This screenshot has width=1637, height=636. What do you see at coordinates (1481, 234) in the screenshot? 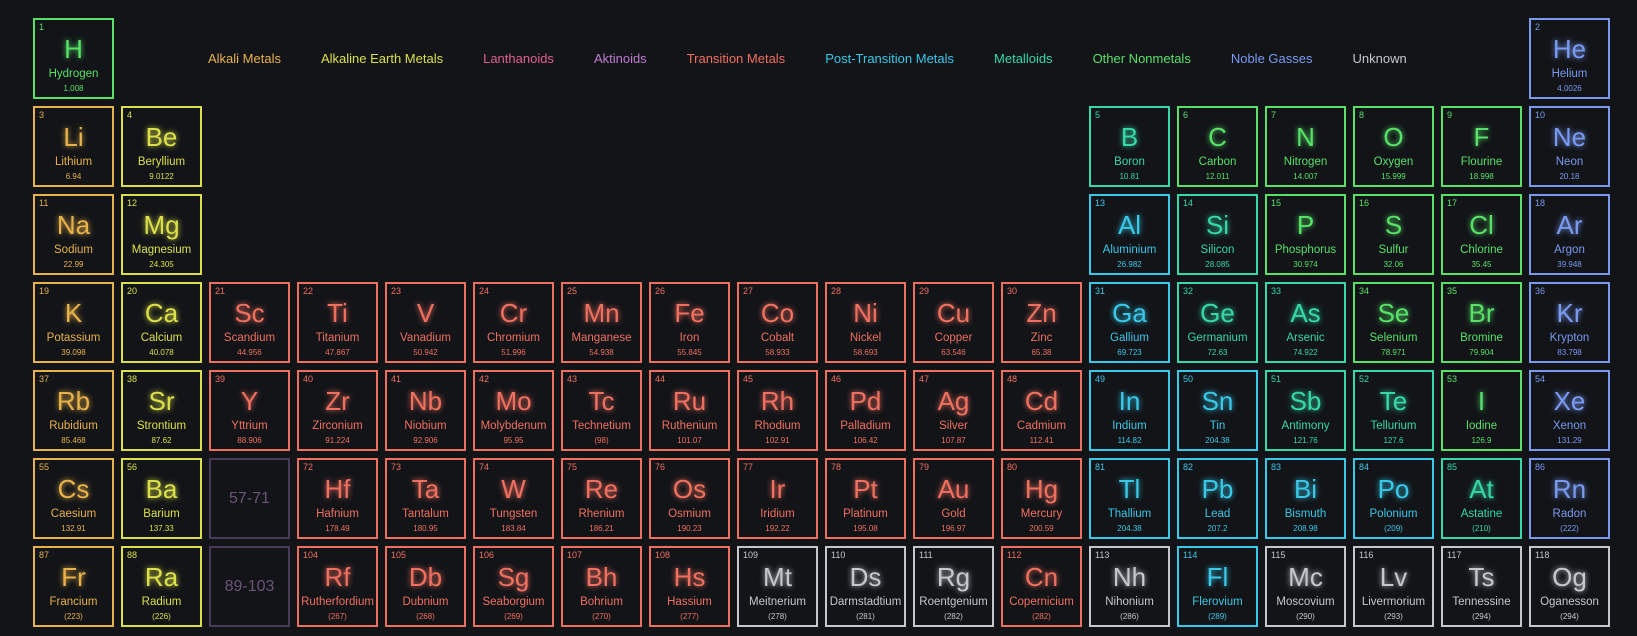
I see `element-cl: 17 Cl Chlorine 35.45` at bounding box center [1481, 234].